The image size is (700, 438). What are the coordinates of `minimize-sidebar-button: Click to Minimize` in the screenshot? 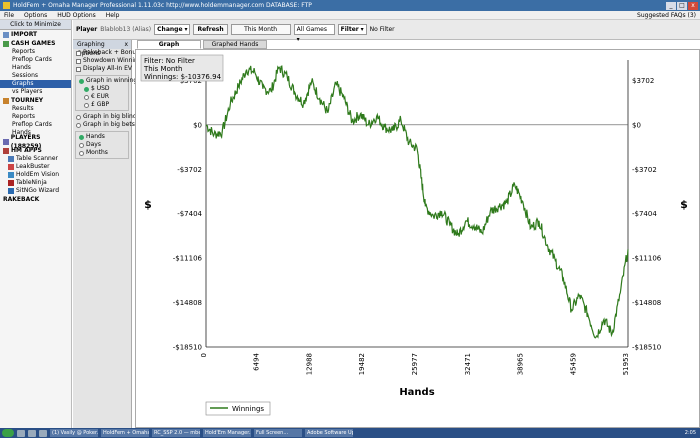 It's located at (35, 25).